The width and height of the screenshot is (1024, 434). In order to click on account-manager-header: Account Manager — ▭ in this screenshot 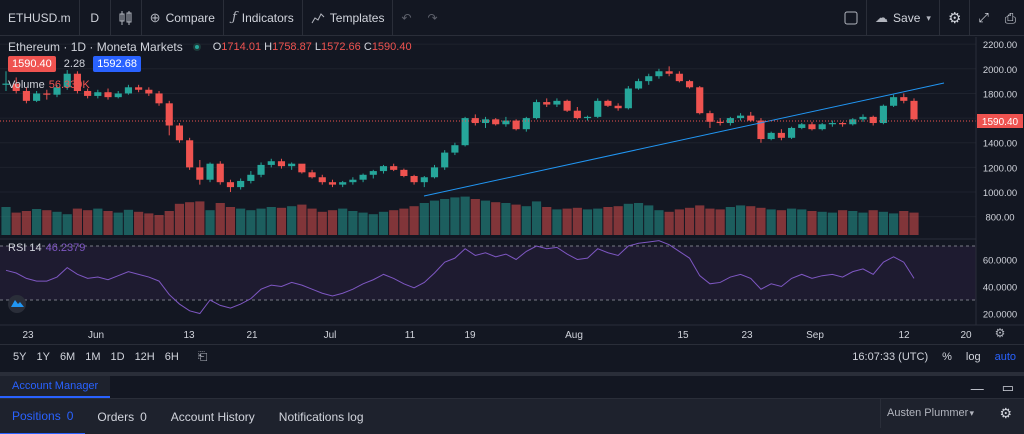, I will do `click(512, 385)`.